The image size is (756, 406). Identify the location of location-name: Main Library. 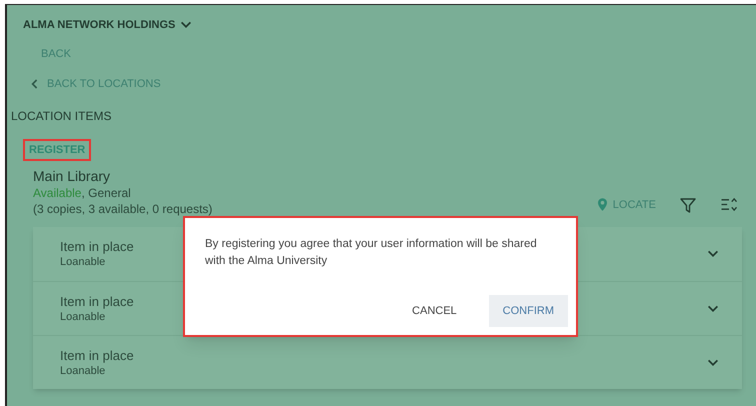
(72, 176).